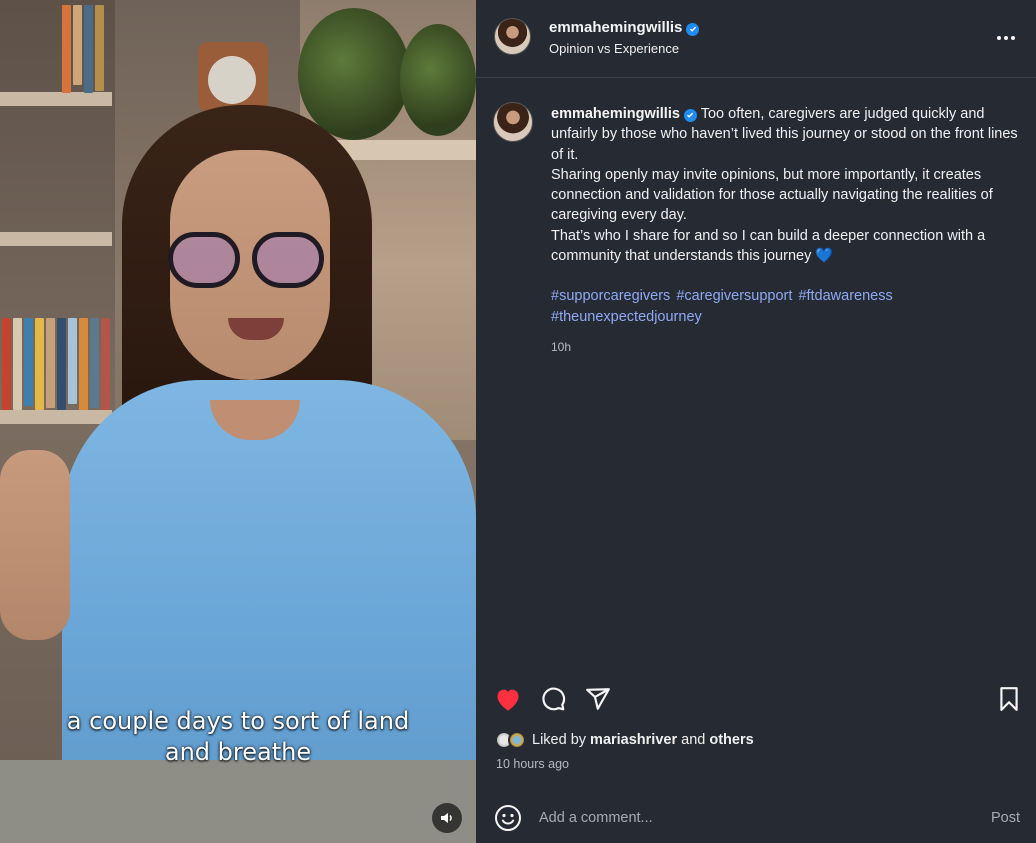  I want to click on heart-filled-icon, so click(508, 700).